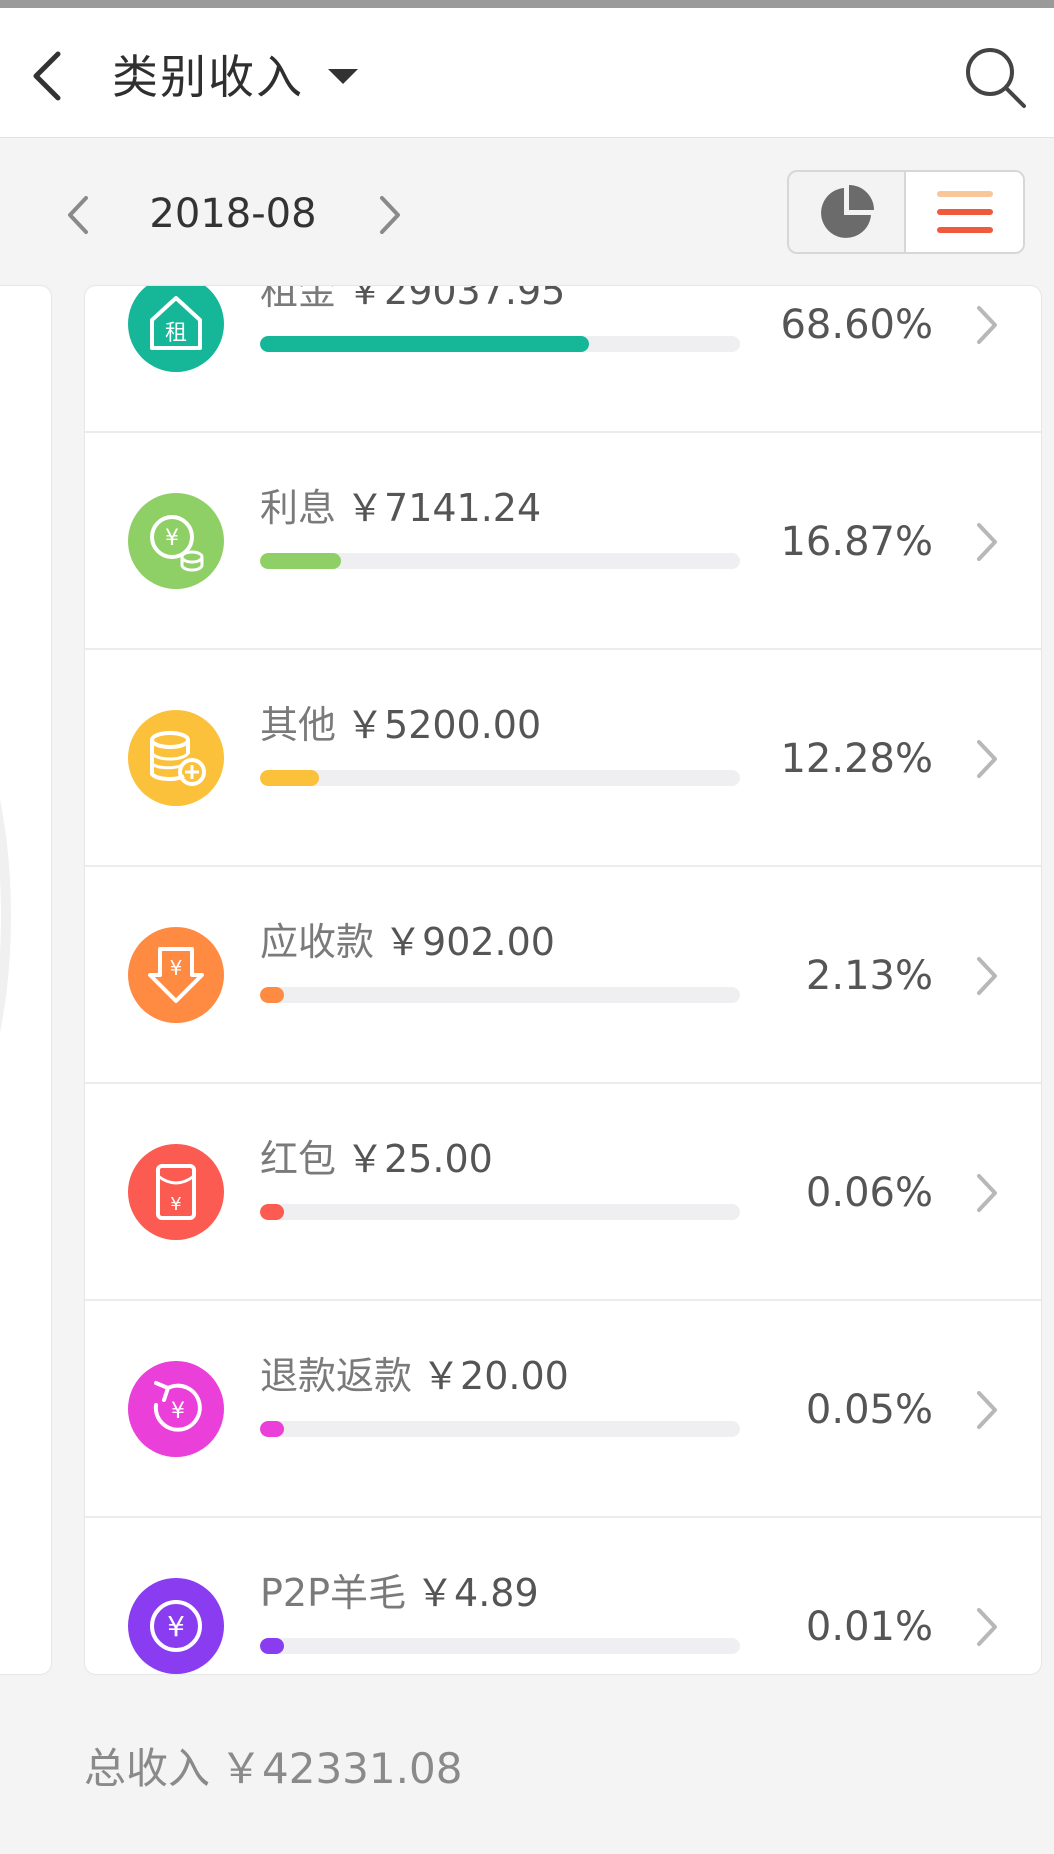  What do you see at coordinates (563, 359) in the screenshot?
I see `list-item-rent: 租 租金 ￥29037.95 68.60%` at bounding box center [563, 359].